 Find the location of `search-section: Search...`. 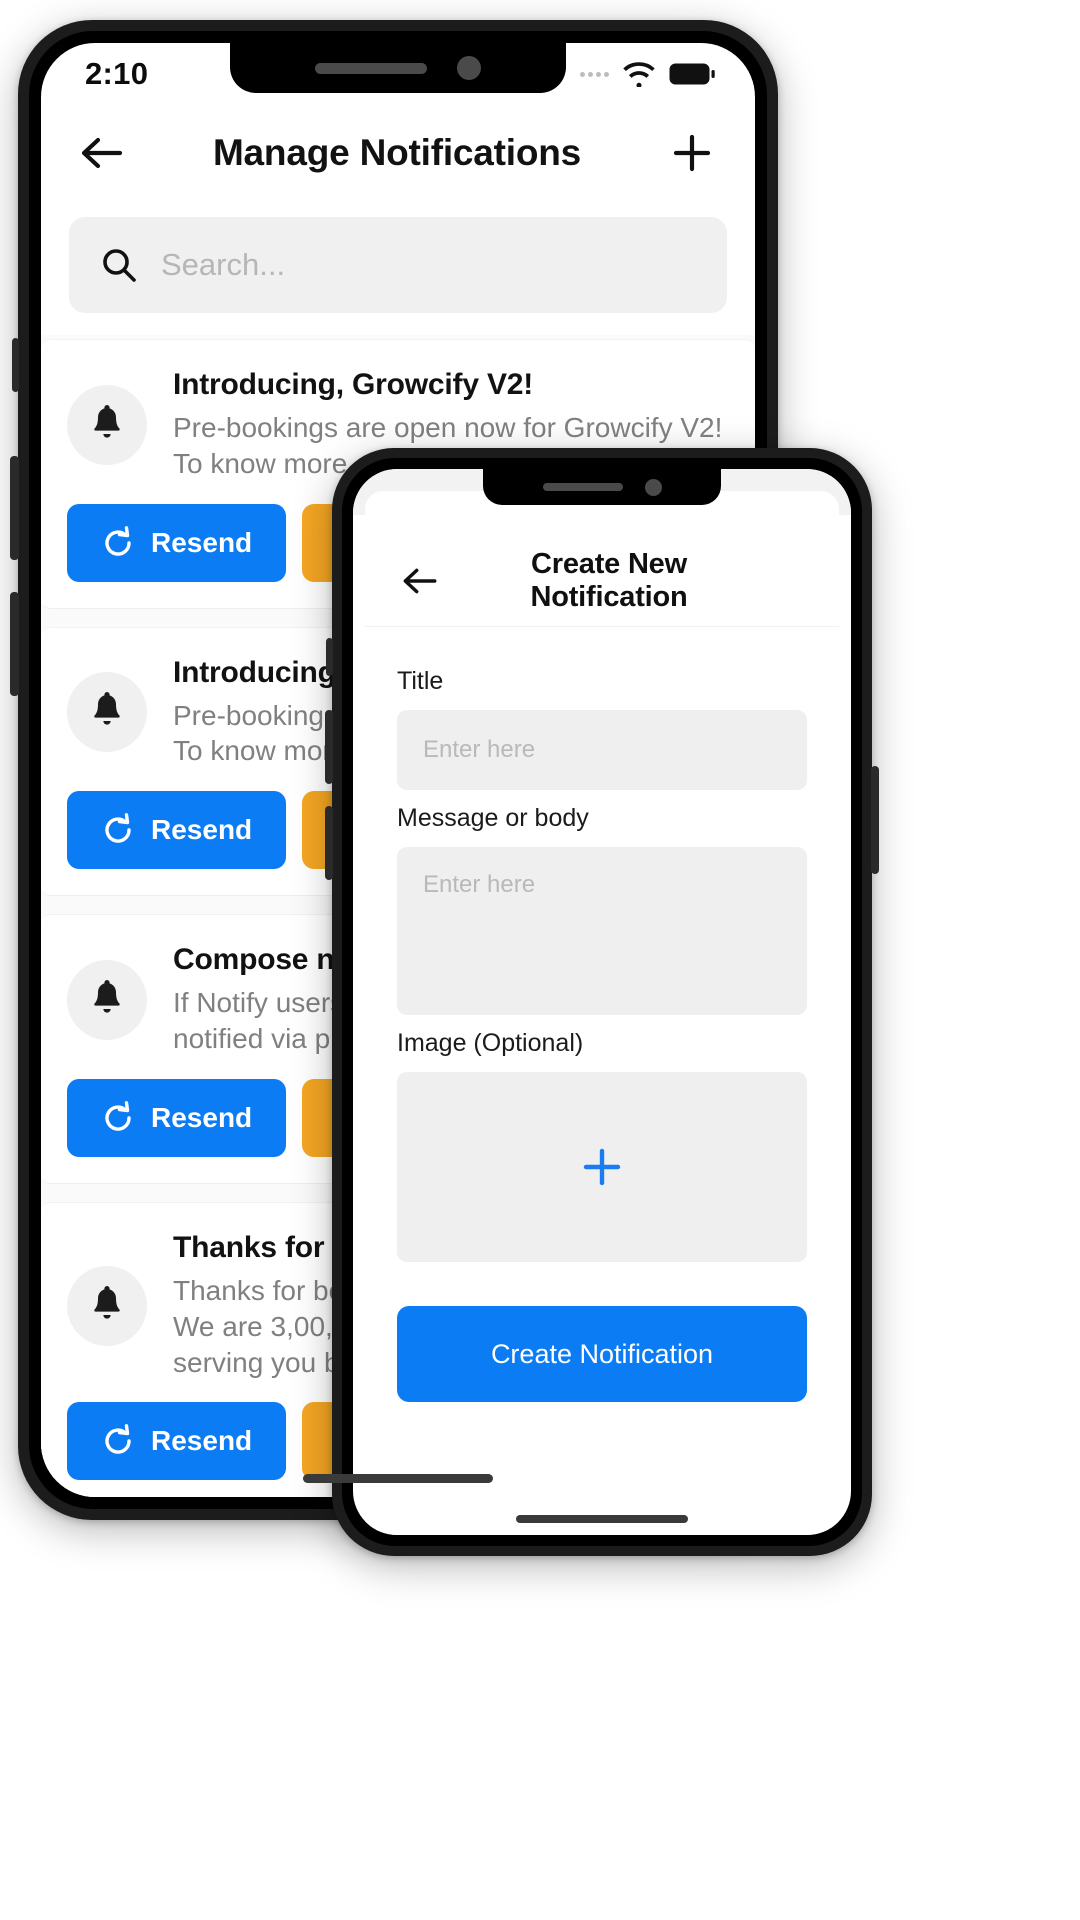

search-section: Search... is located at coordinates (398, 268).